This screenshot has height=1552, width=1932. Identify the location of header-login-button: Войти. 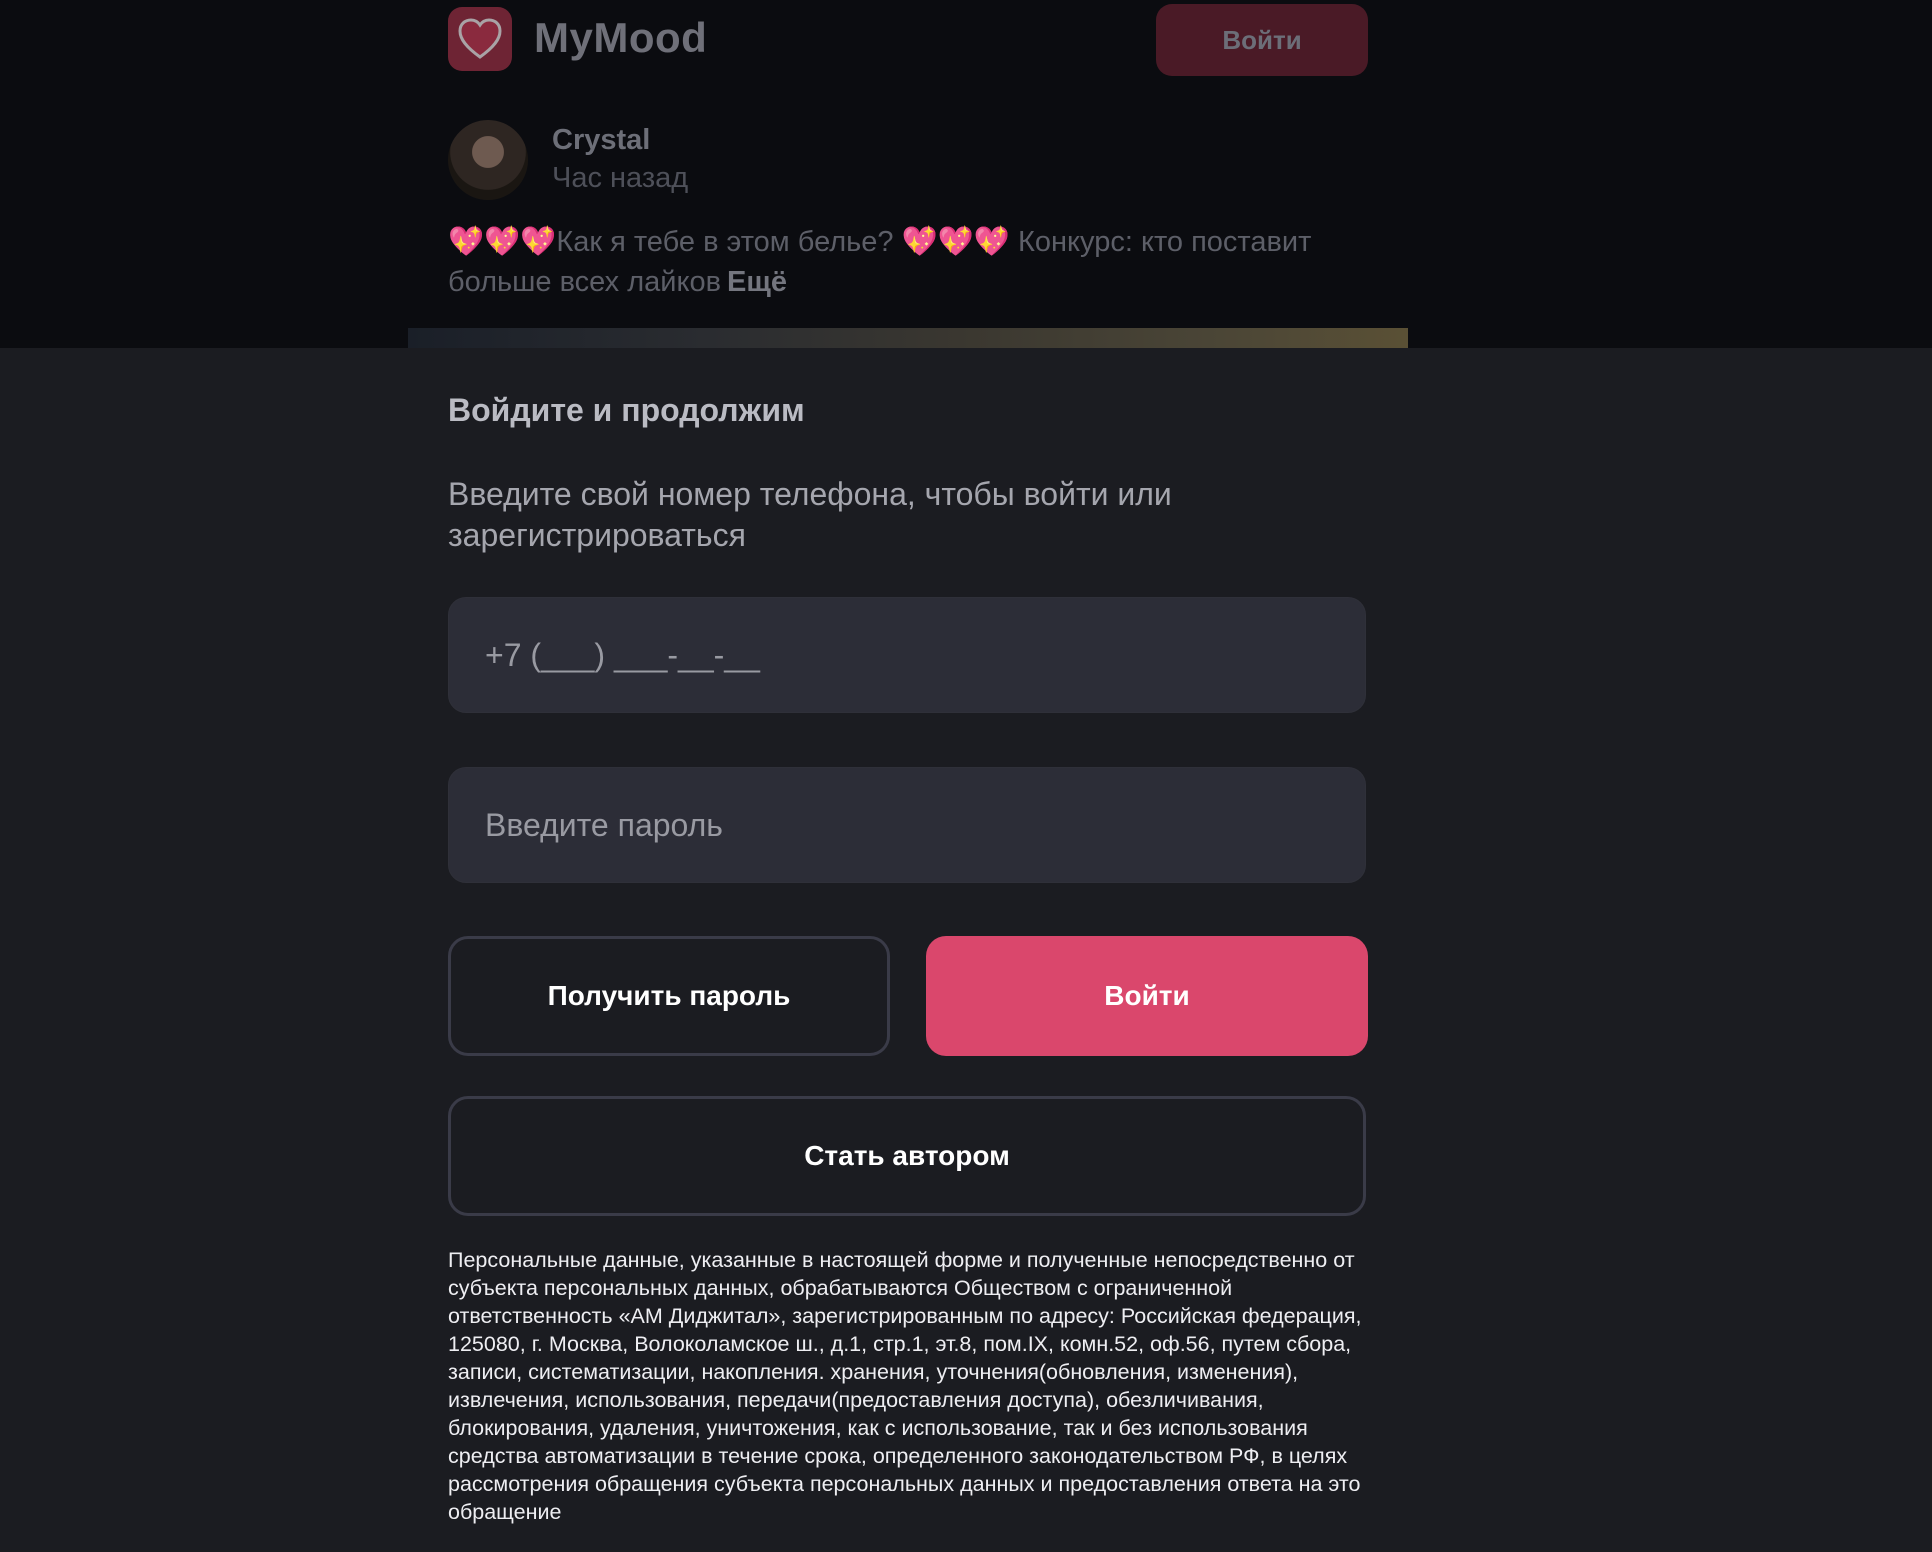
(1262, 40).